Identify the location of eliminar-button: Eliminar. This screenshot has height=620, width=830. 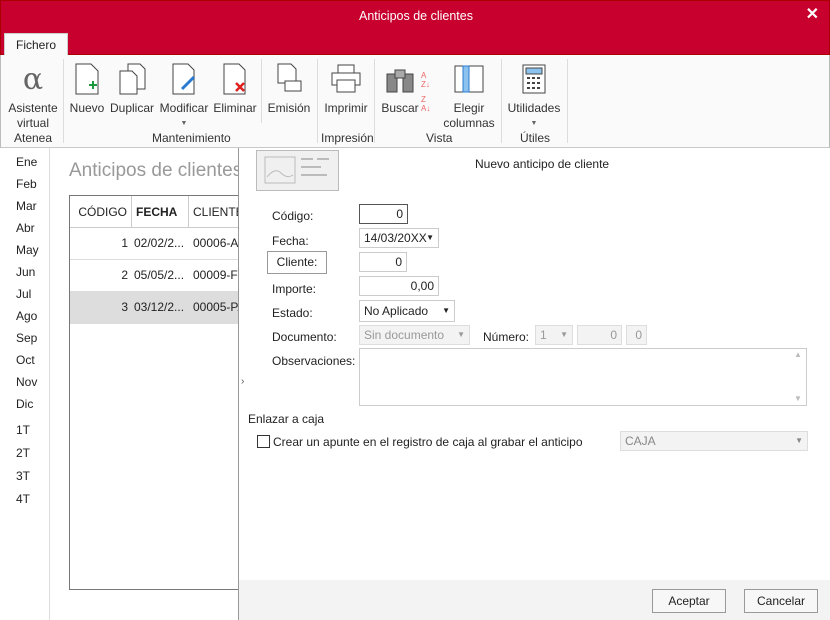
(235, 89).